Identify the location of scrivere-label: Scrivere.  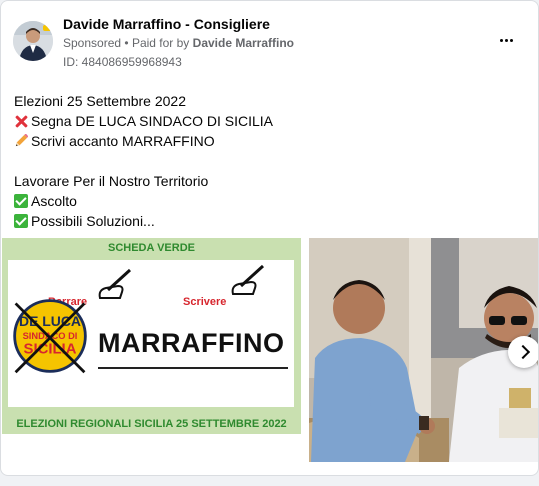
(205, 302).